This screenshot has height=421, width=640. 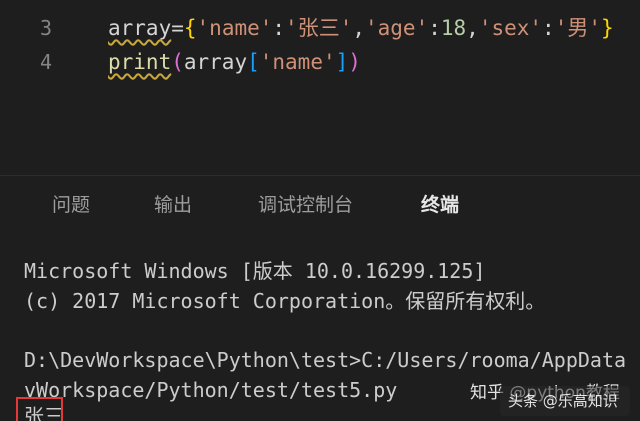 What do you see at coordinates (46, 28) in the screenshot?
I see `line-number: 3` at bounding box center [46, 28].